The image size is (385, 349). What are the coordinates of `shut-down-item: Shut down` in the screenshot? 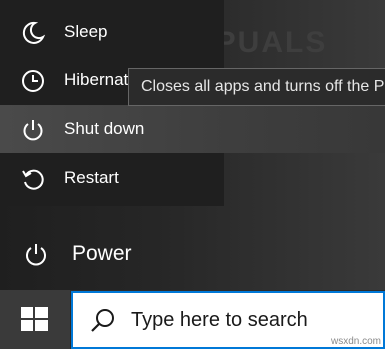 It's located at (192, 129).